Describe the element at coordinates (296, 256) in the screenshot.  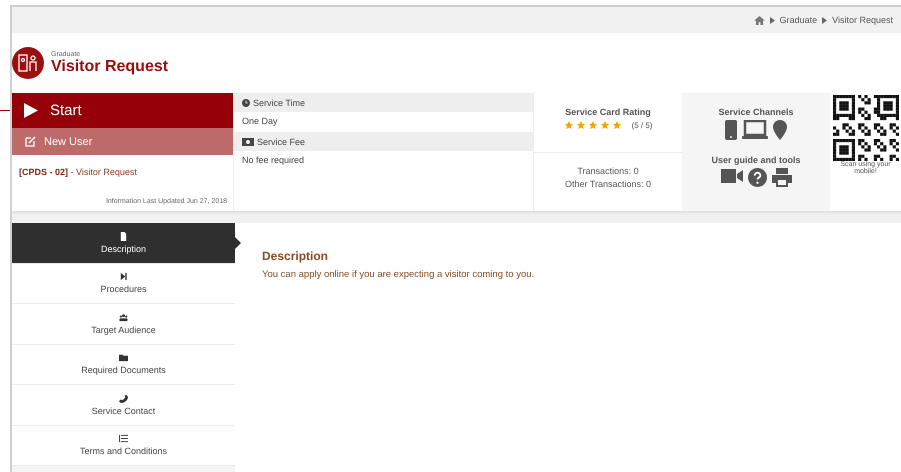
I see `section-heading: Description` at that location.